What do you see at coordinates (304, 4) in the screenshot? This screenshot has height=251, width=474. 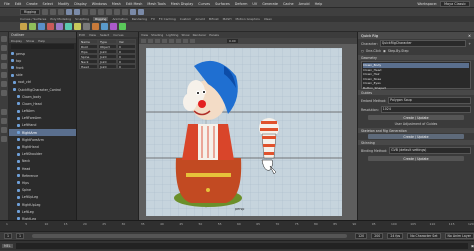 I see `menu-item: Arnold` at bounding box center [304, 4].